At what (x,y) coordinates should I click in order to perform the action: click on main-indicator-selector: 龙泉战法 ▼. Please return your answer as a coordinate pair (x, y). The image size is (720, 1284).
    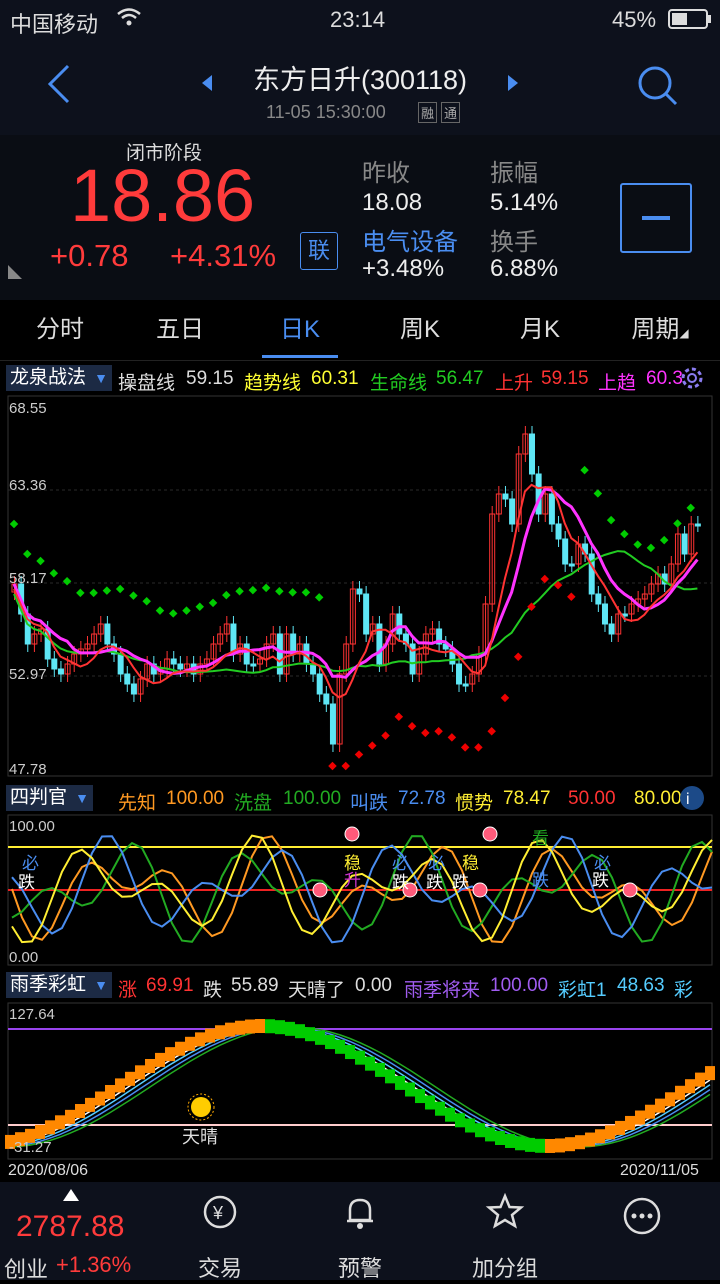
    Looking at the image, I should click on (59, 378).